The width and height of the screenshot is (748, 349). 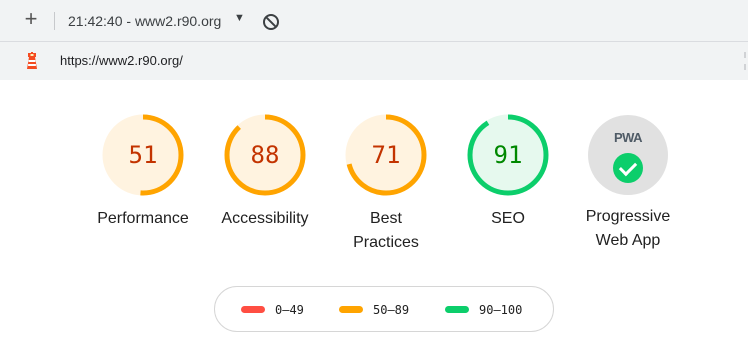 What do you see at coordinates (501, 309) in the screenshot?
I see `legend-range-pass: 90–100` at bounding box center [501, 309].